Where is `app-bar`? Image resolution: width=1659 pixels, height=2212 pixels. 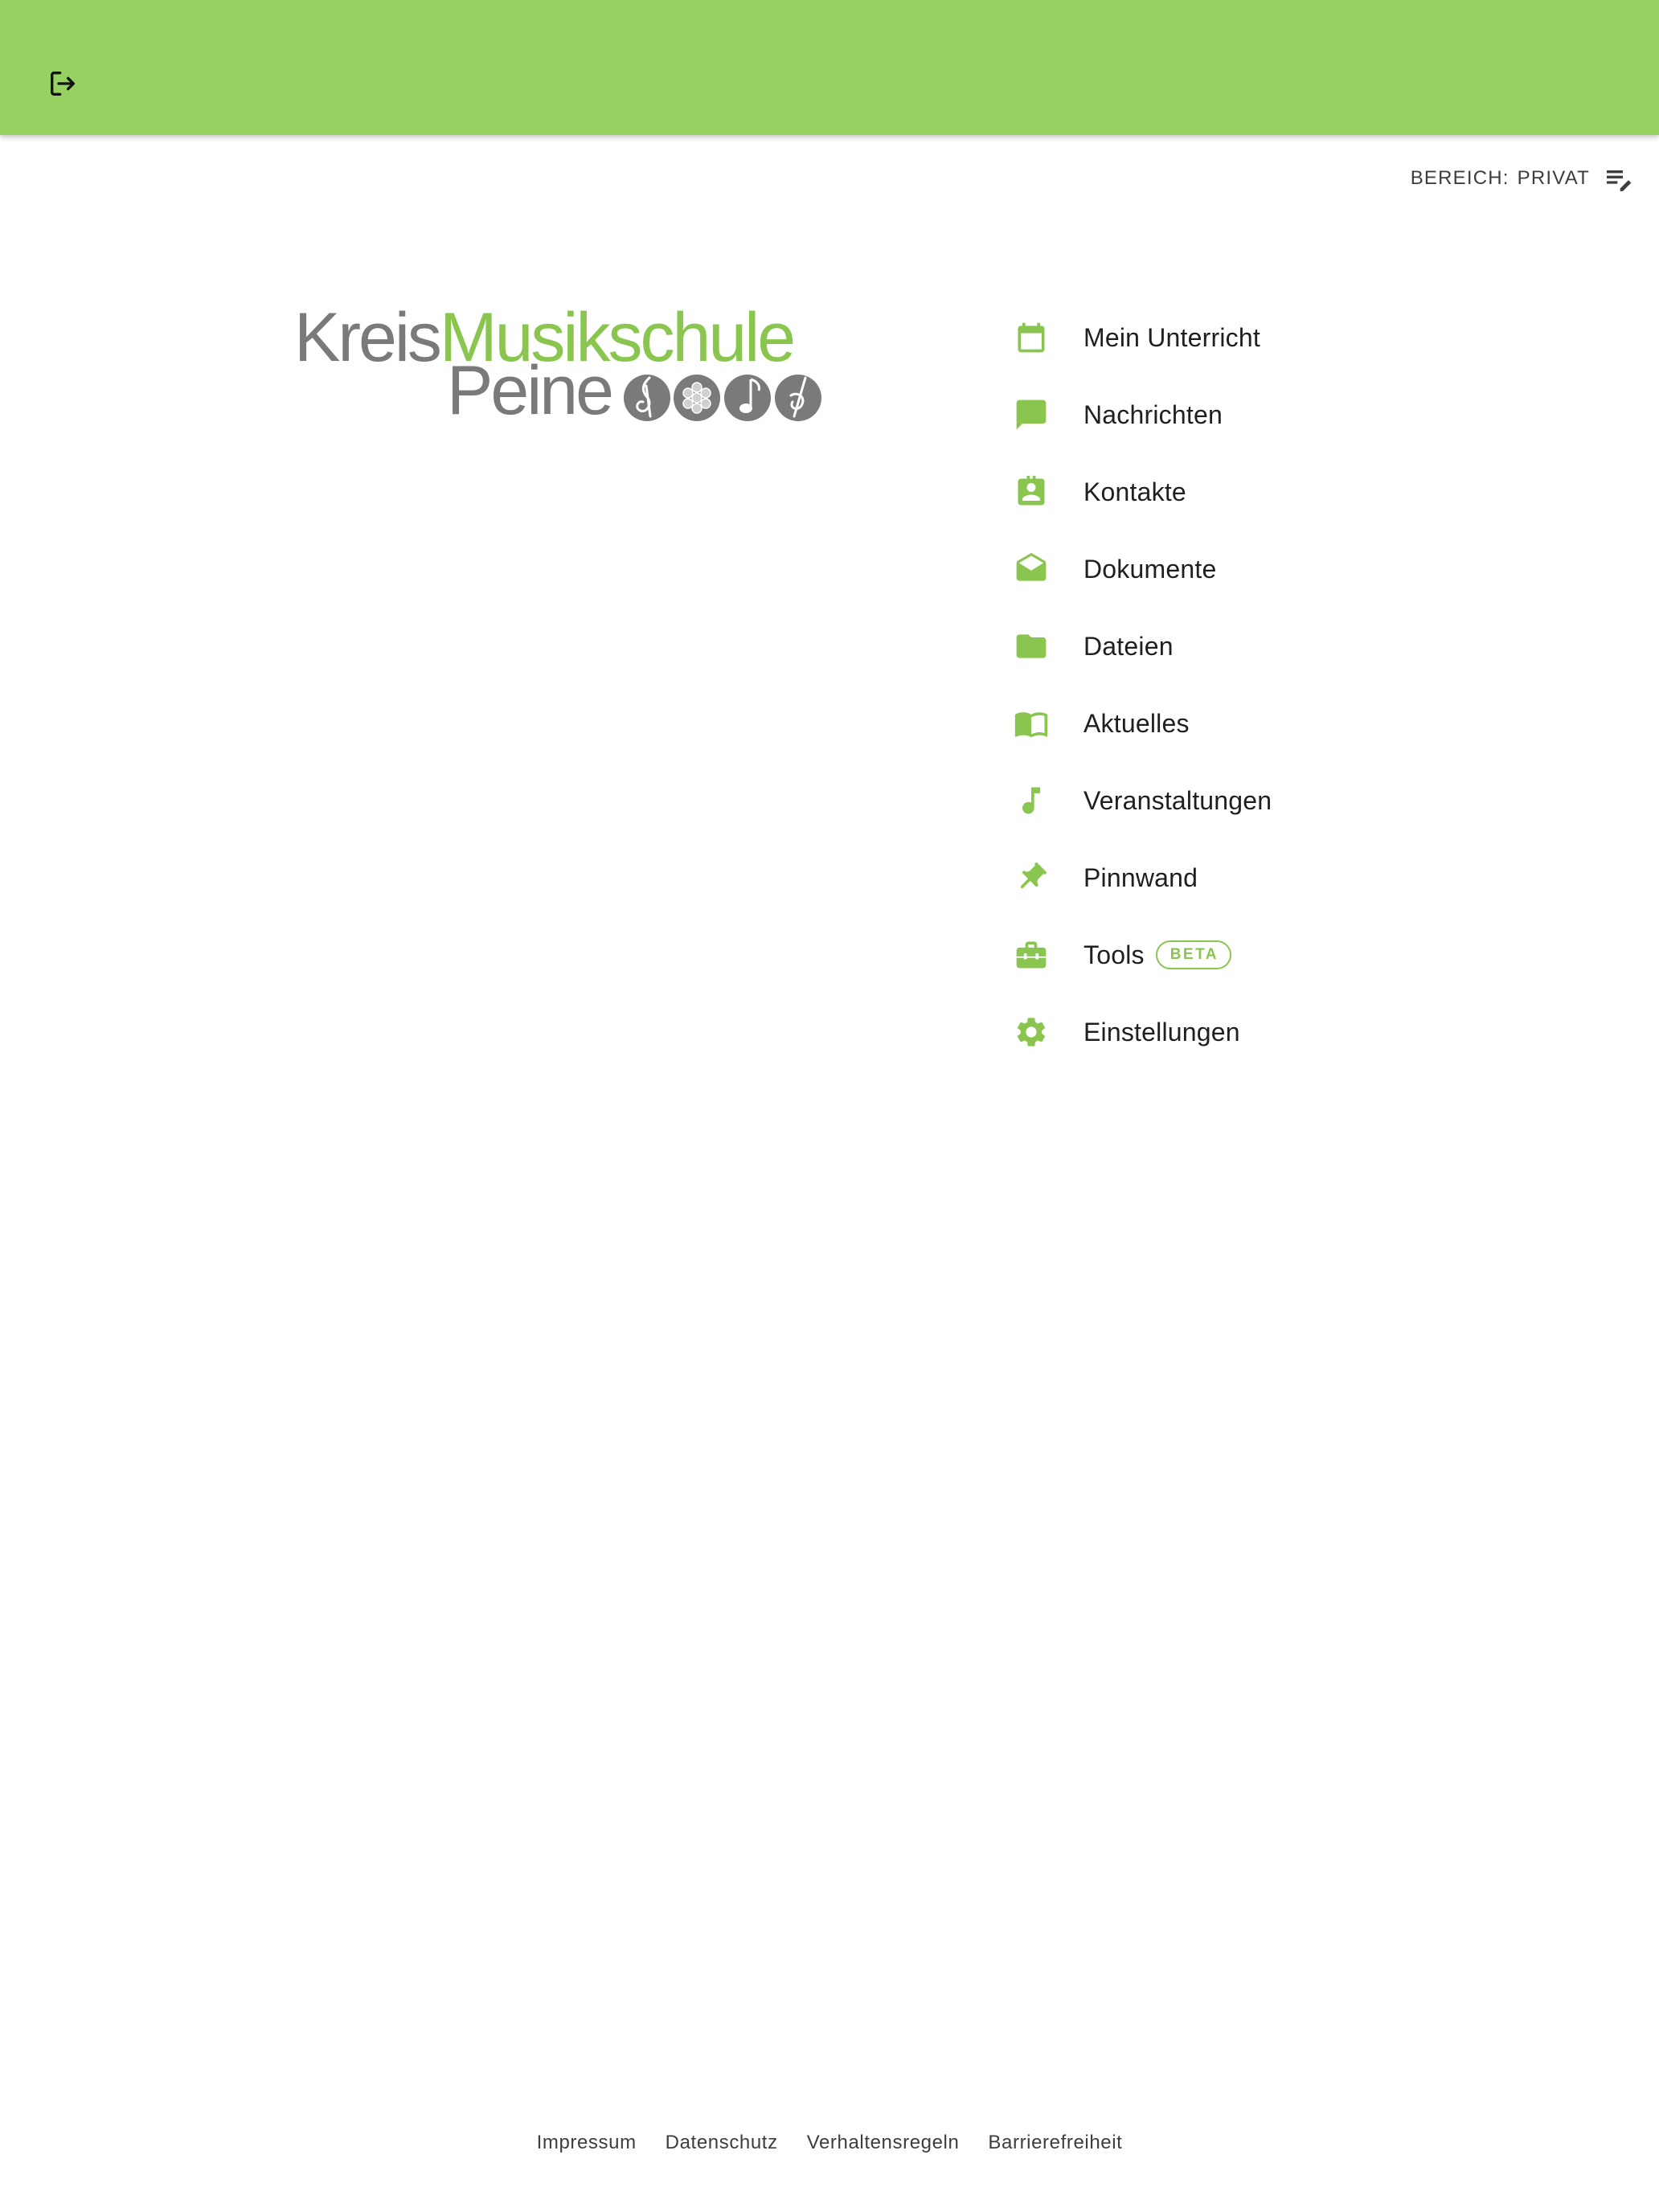
app-bar is located at coordinates (829, 67).